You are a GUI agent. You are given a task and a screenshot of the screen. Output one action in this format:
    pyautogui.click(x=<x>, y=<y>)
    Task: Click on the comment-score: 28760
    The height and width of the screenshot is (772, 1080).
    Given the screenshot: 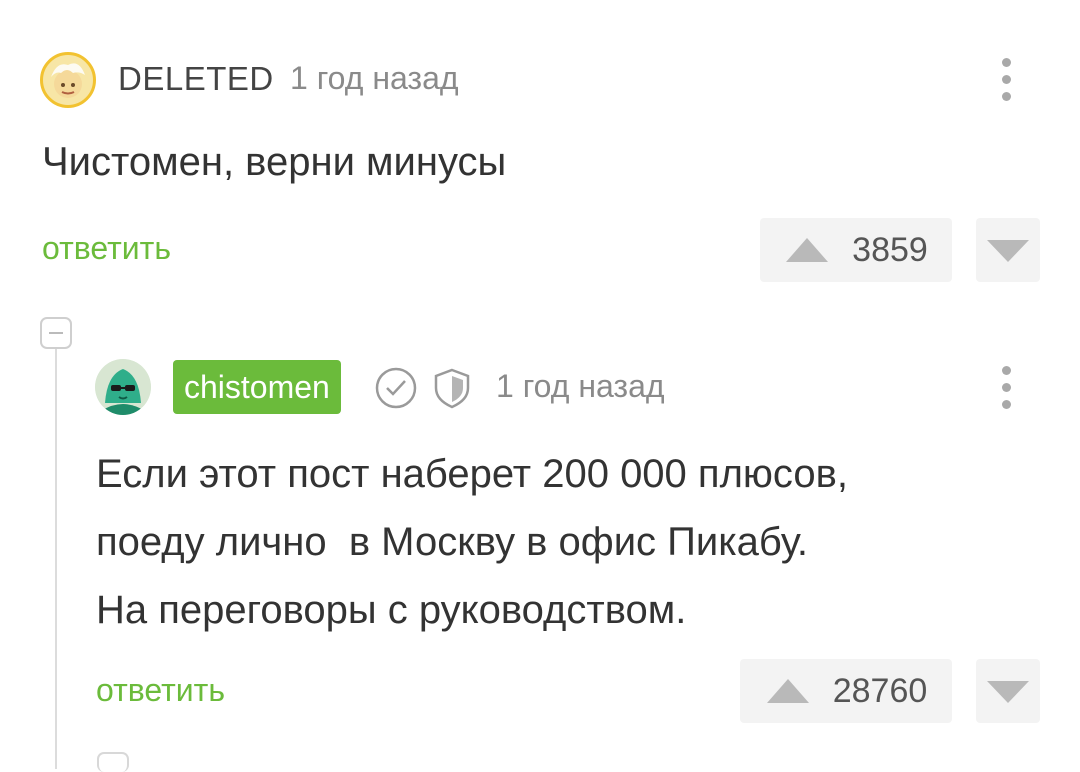 What is the action you would take?
    pyautogui.click(x=880, y=690)
    